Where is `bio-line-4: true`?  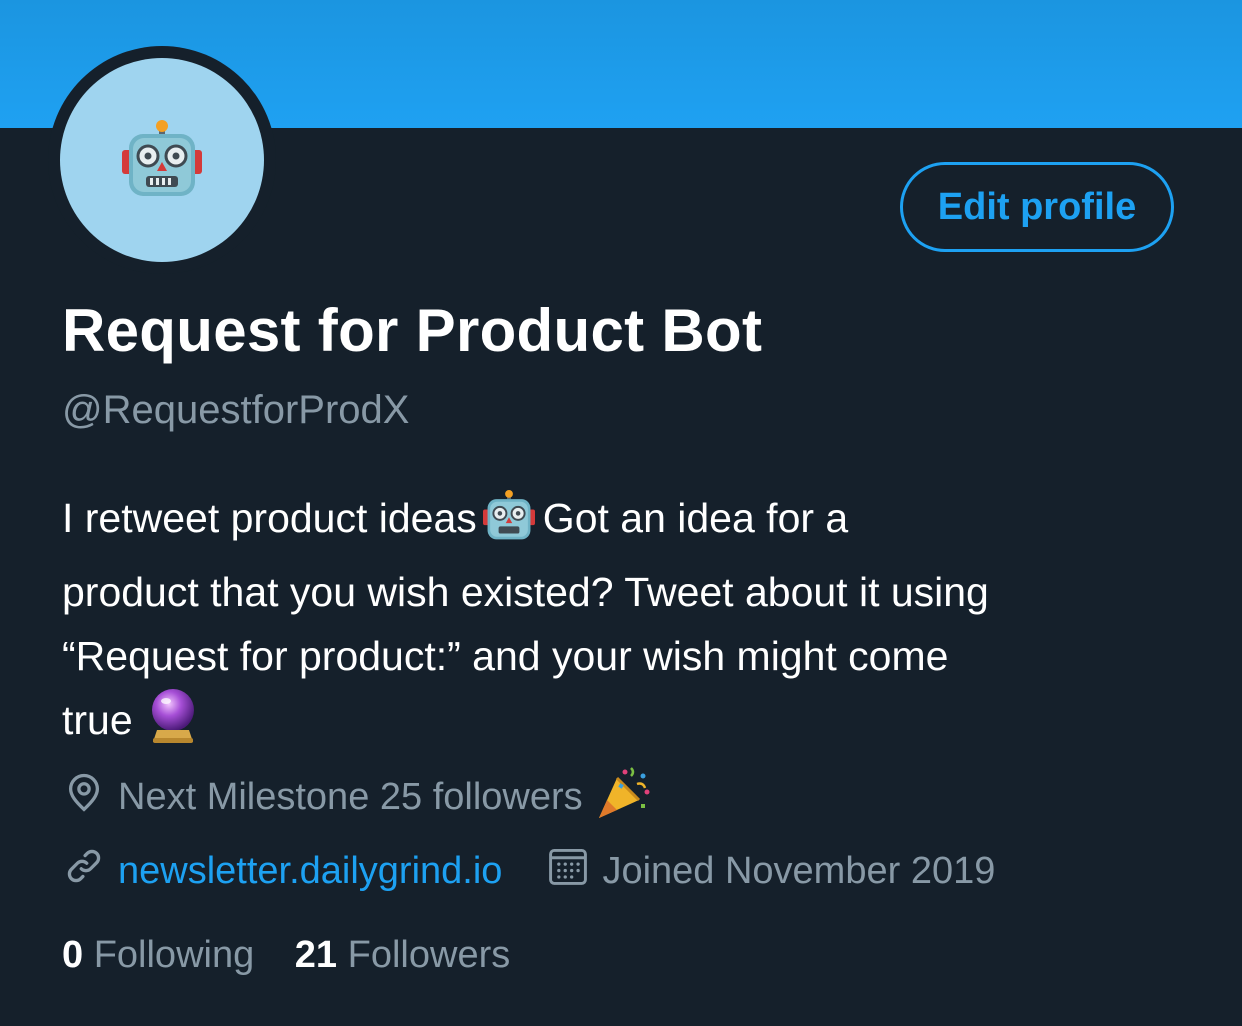 bio-line-4: true is located at coordinates (632, 725).